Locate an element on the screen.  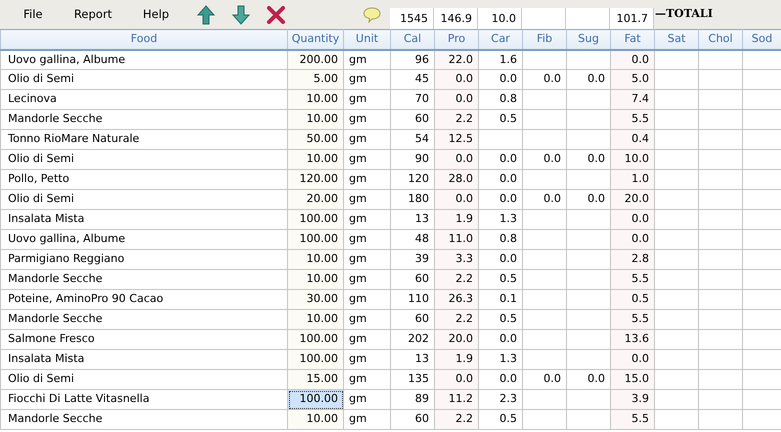
column-header: Sug is located at coordinates (588, 40).